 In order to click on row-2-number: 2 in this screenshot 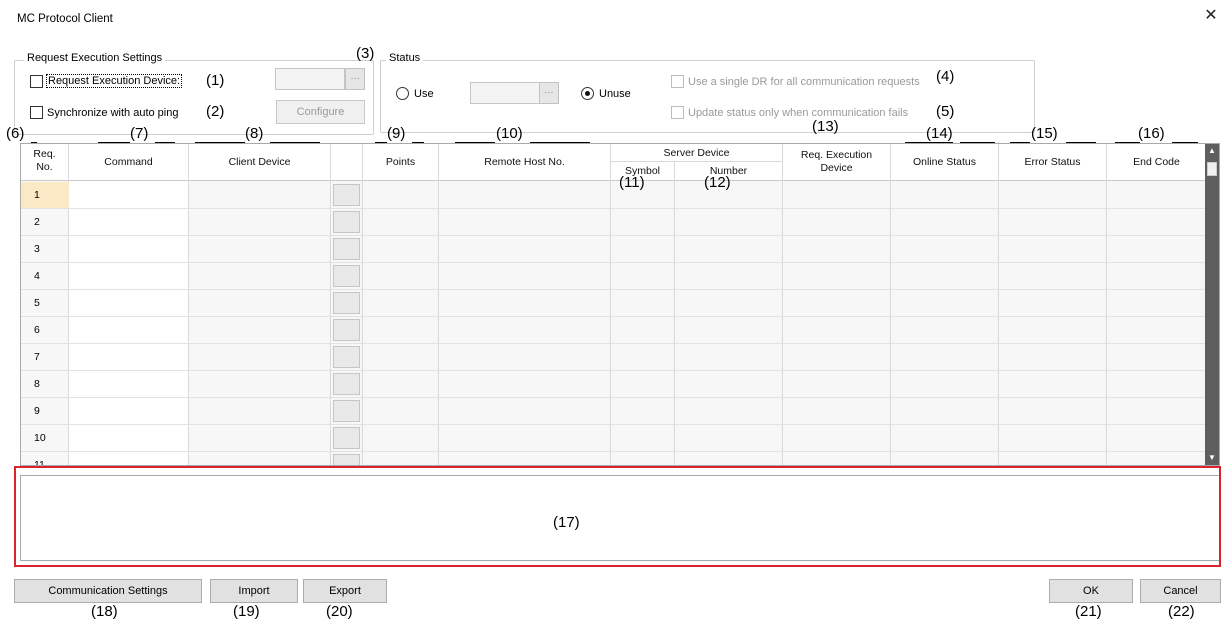, I will do `click(45, 222)`.